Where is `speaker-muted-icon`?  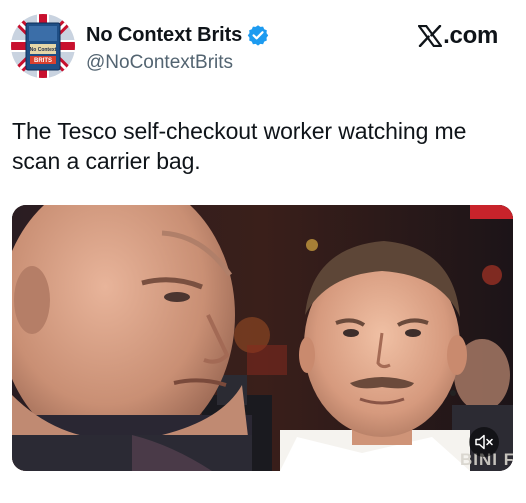
speaker-muted-icon is located at coordinates (484, 442).